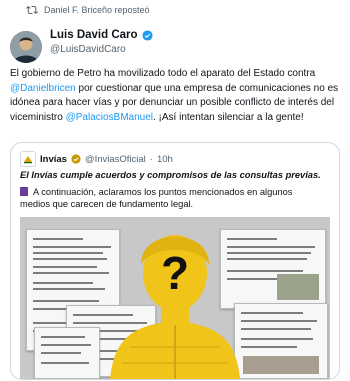  Describe the element at coordinates (228, 117) in the screenshot. I see `tweet-text-part: . ¡Así intentan silenciar a la gente!` at that location.